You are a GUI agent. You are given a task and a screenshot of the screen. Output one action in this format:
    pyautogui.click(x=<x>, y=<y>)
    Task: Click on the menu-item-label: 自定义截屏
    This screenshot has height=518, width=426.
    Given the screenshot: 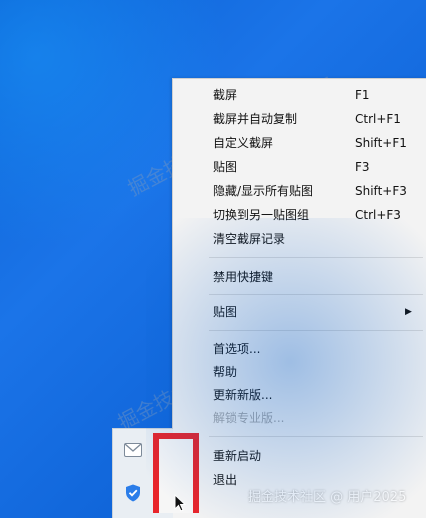 What is the action you would take?
    pyautogui.click(x=243, y=143)
    